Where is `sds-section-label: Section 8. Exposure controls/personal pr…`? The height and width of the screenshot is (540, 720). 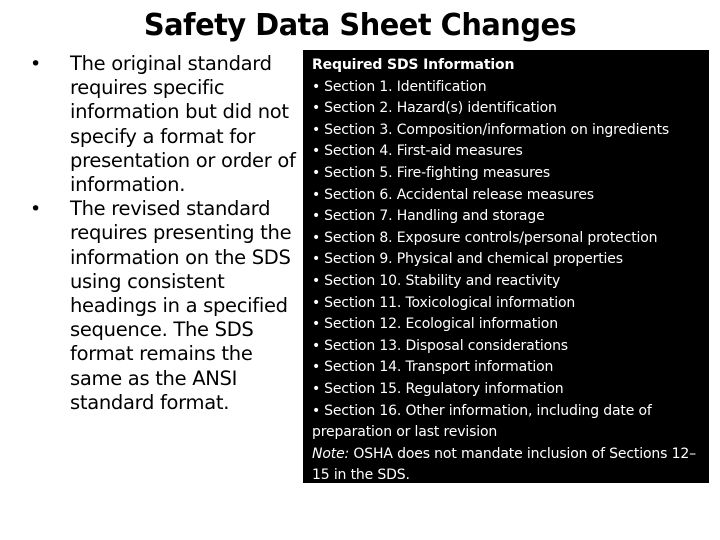
sds-section-label: Section 8. Exposure controls/personal pr… is located at coordinates (491, 237).